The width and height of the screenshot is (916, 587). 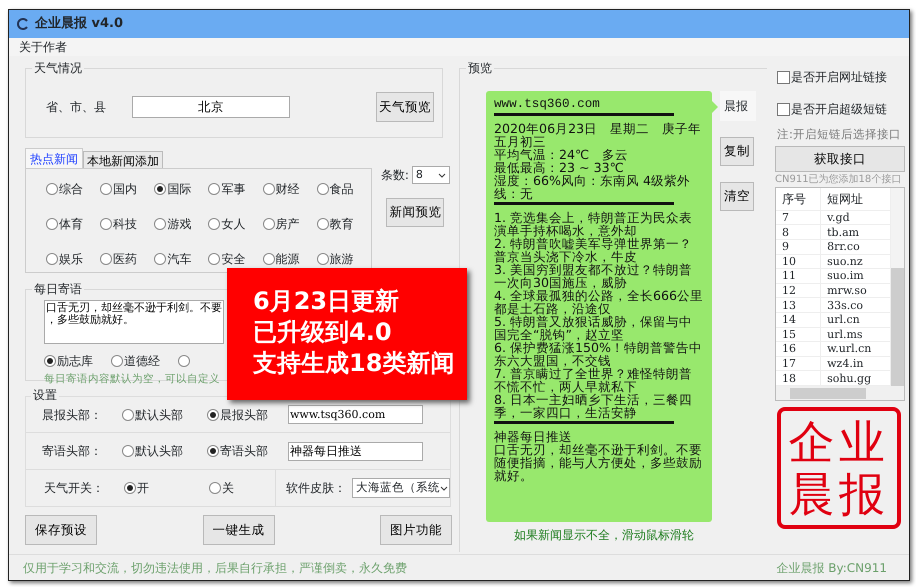 I want to click on category-radio: 旅游, so click(x=343, y=259).